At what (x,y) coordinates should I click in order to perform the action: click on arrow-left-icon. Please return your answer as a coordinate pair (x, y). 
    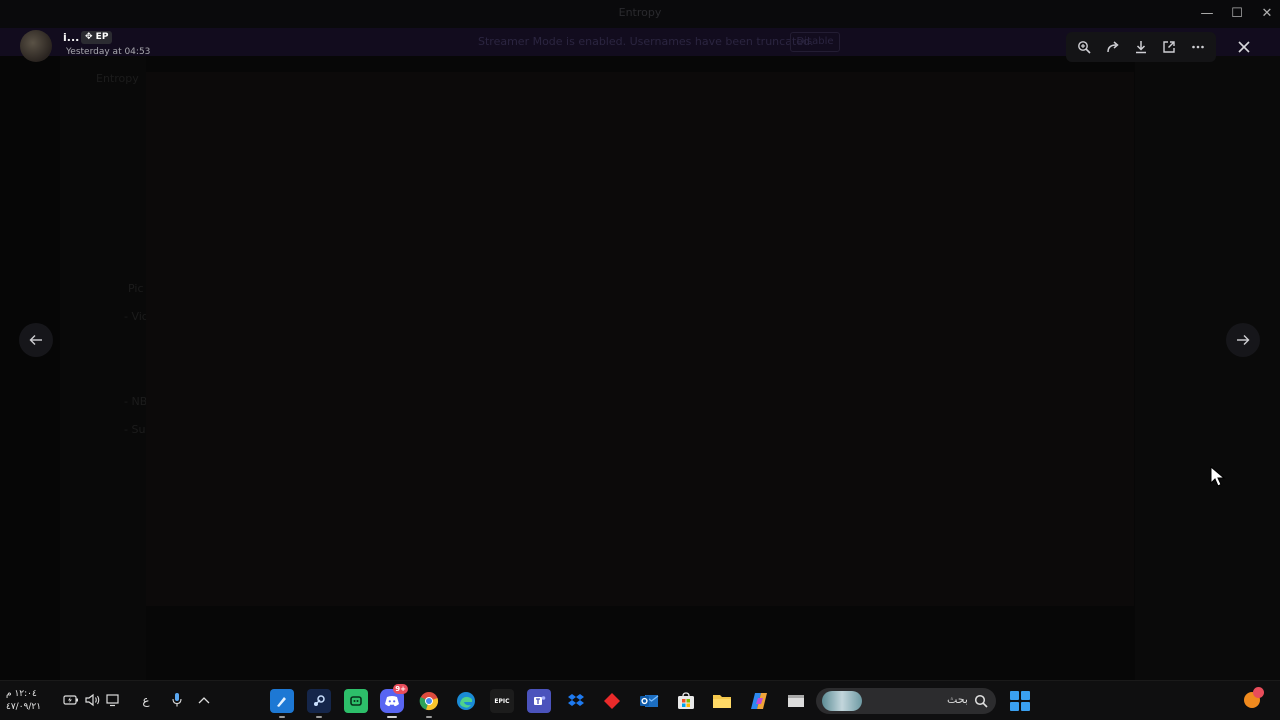
    Looking at the image, I should click on (35, 340).